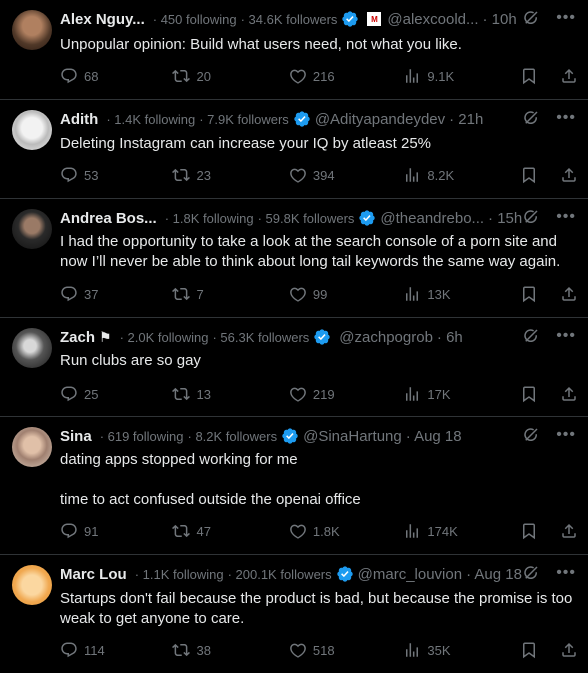 This screenshot has height=673, width=588. I want to click on display-name: Marc Lou, so click(93, 574).